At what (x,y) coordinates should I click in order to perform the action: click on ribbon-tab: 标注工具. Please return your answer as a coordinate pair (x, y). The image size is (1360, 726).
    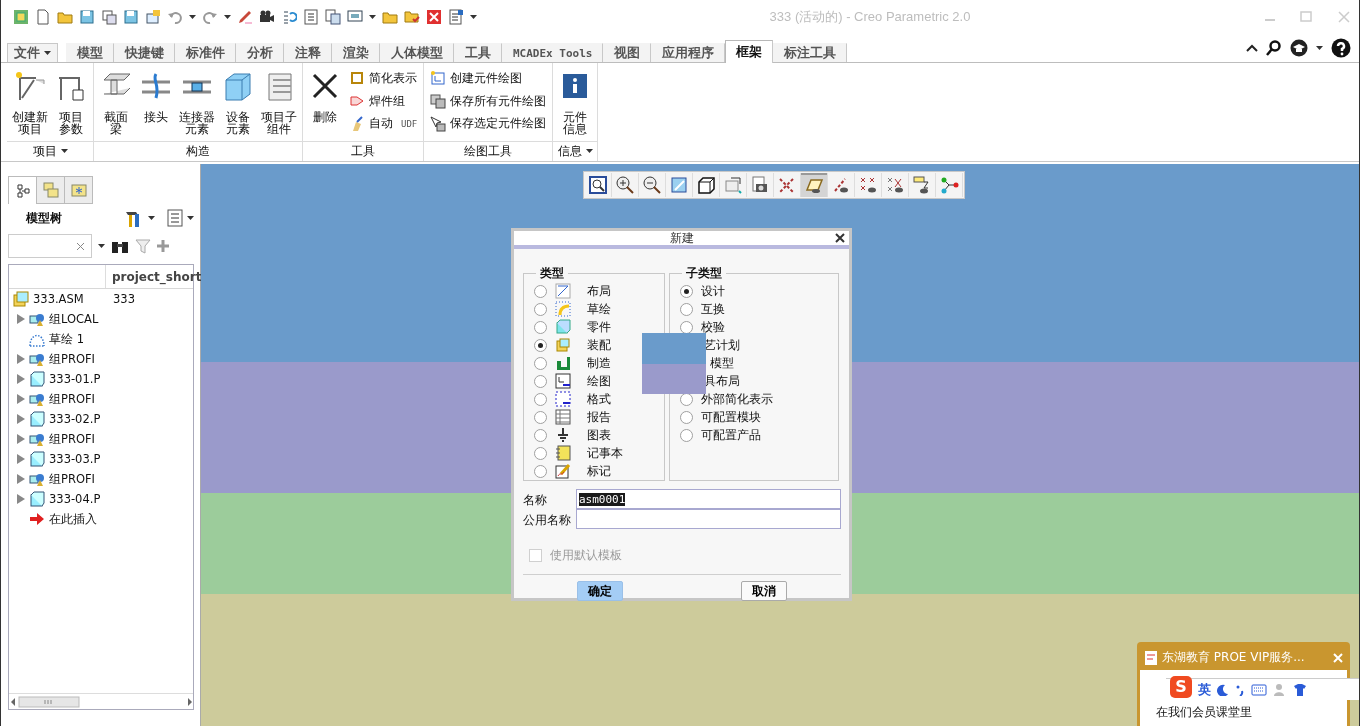
    Looking at the image, I should click on (810, 52).